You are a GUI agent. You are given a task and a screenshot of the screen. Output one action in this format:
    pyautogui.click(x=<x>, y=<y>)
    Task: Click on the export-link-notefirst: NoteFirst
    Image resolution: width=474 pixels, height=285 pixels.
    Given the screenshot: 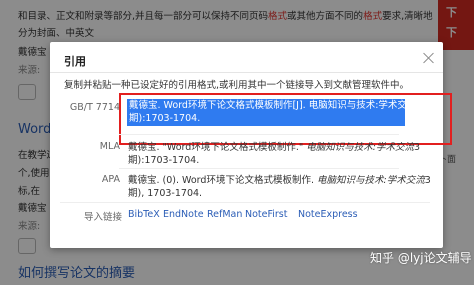 What is the action you would take?
    pyautogui.click(x=266, y=214)
    